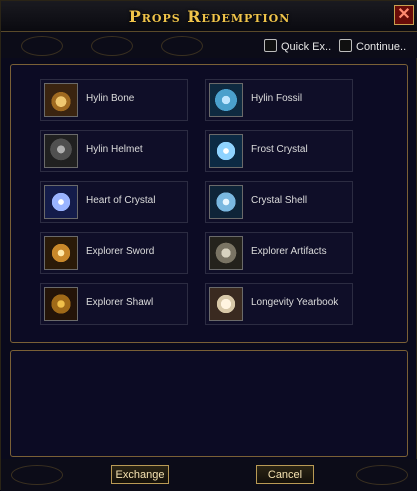 This screenshot has width=417, height=491. Describe the element at coordinates (110, 98) in the screenshot. I see `item-name: Hylin Bone` at that location.